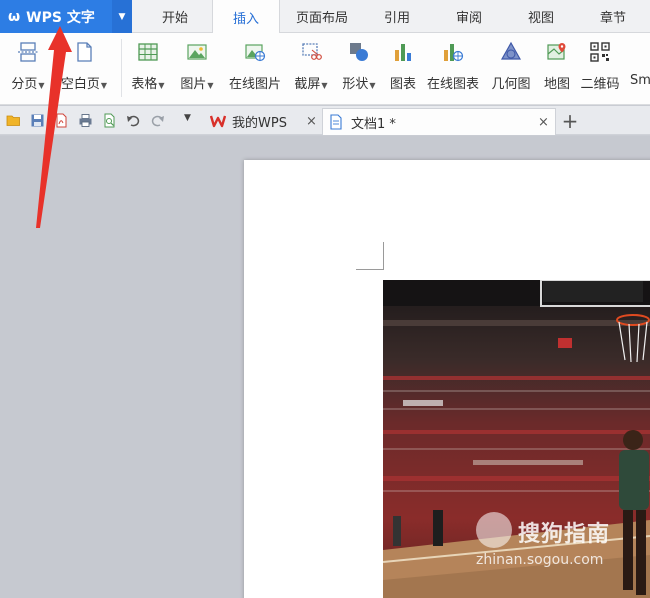  I want to click on chart-button: 图表, so click(403, 69).